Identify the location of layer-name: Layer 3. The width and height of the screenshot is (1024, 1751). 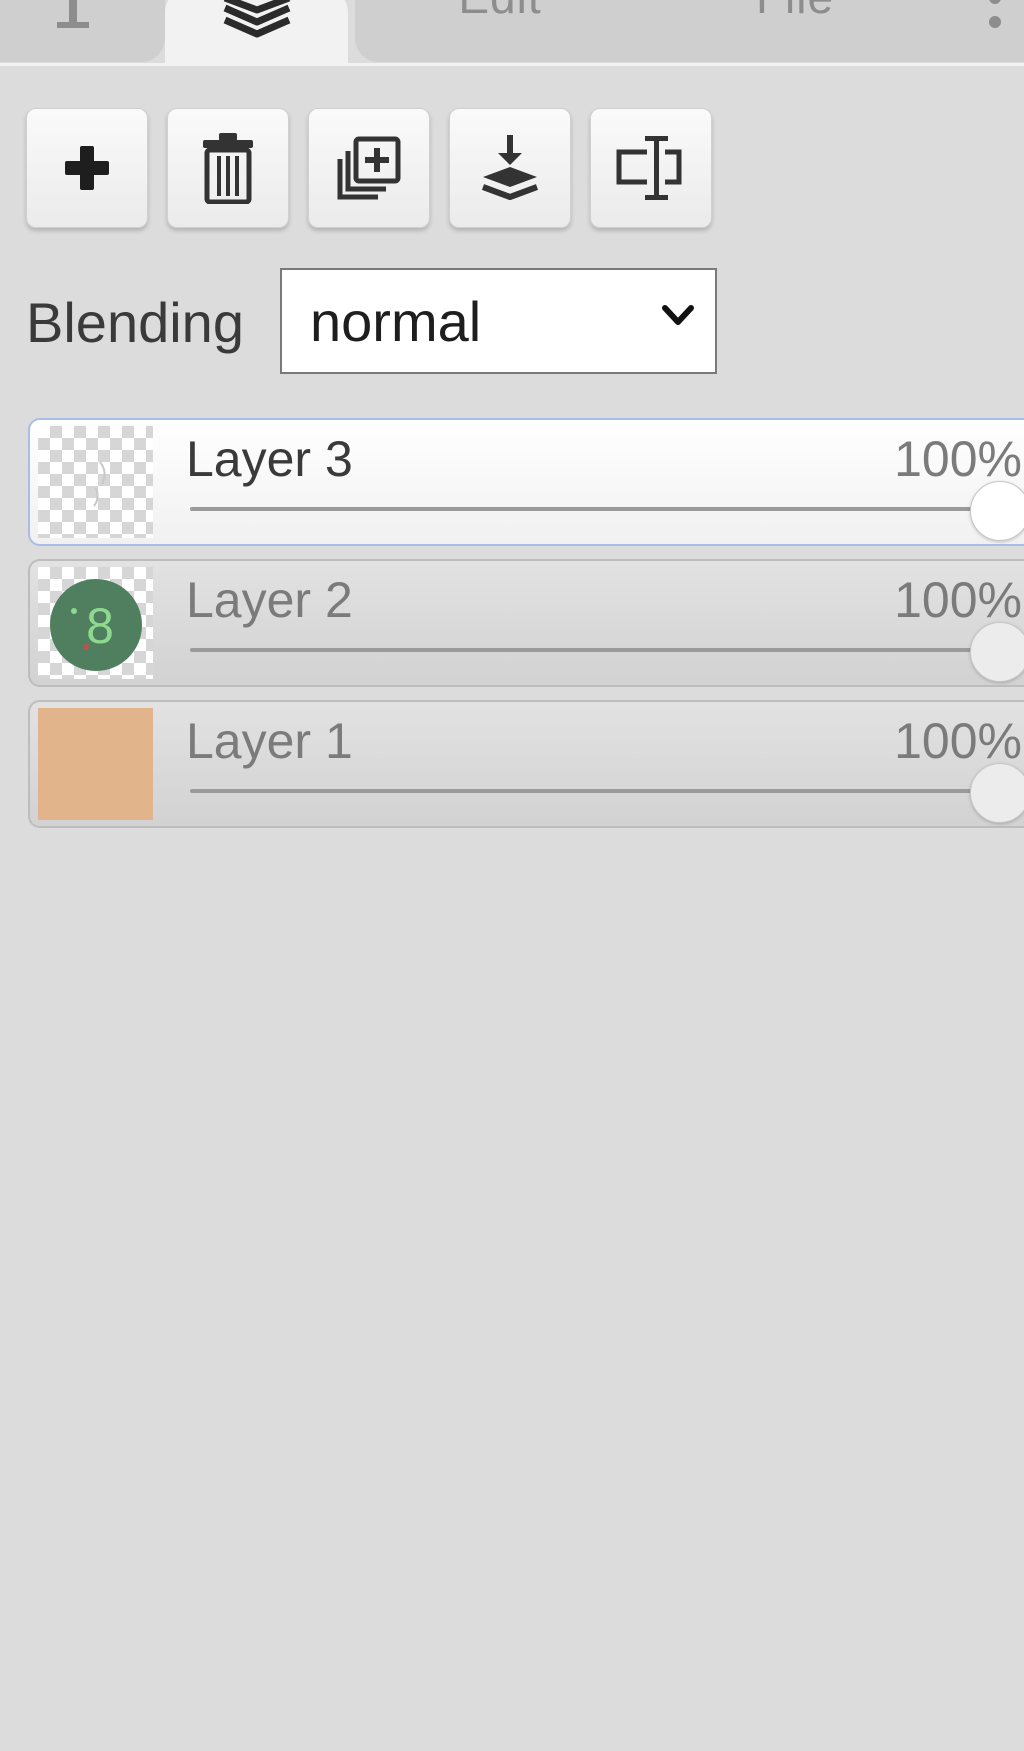
(269, 459).